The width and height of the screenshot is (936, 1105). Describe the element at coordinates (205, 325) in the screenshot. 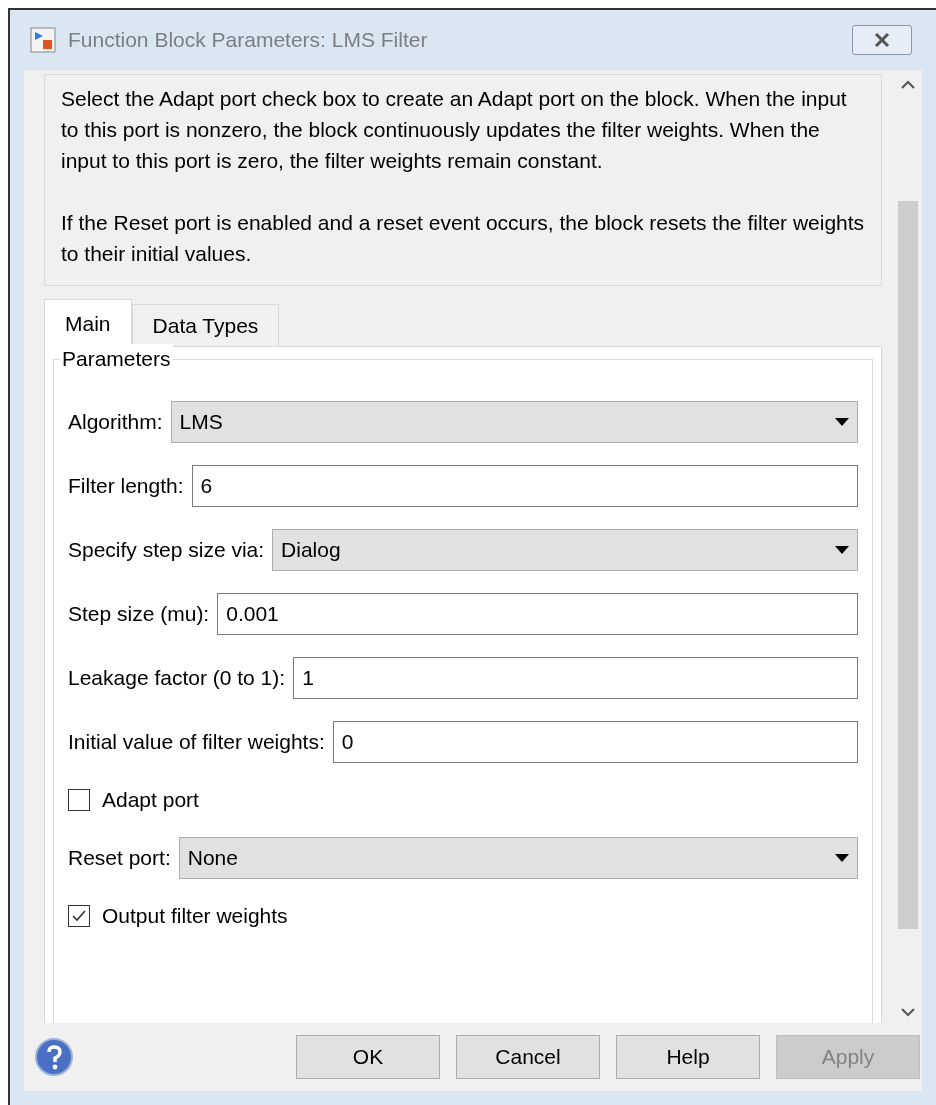

I see `tab: Data Types` at that location.